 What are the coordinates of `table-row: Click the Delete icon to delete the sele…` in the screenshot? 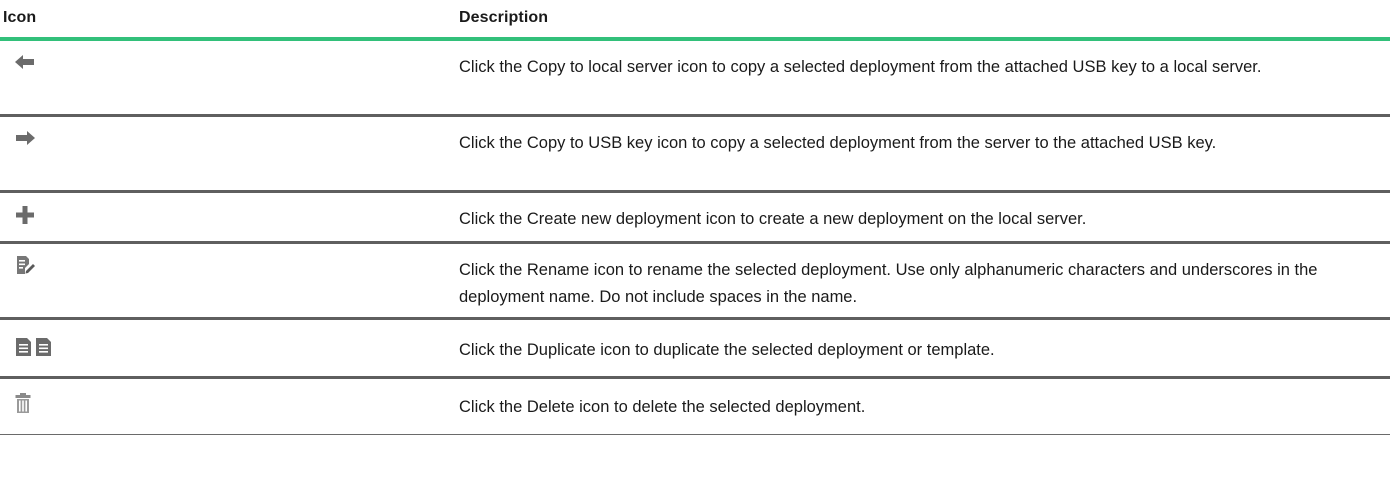 It's located at (695, 407).